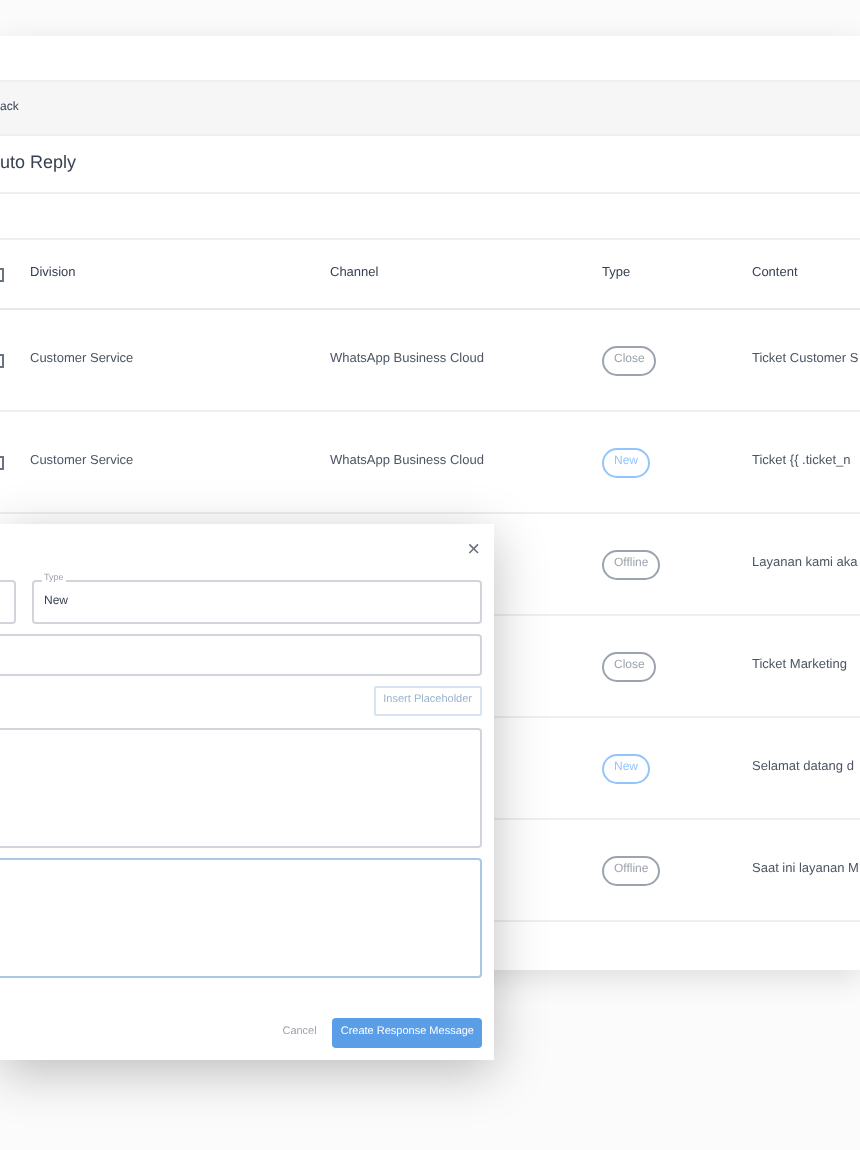 This screenshot has width=860, height=1150. I want to click on close-button: ×, so click(473, 551).